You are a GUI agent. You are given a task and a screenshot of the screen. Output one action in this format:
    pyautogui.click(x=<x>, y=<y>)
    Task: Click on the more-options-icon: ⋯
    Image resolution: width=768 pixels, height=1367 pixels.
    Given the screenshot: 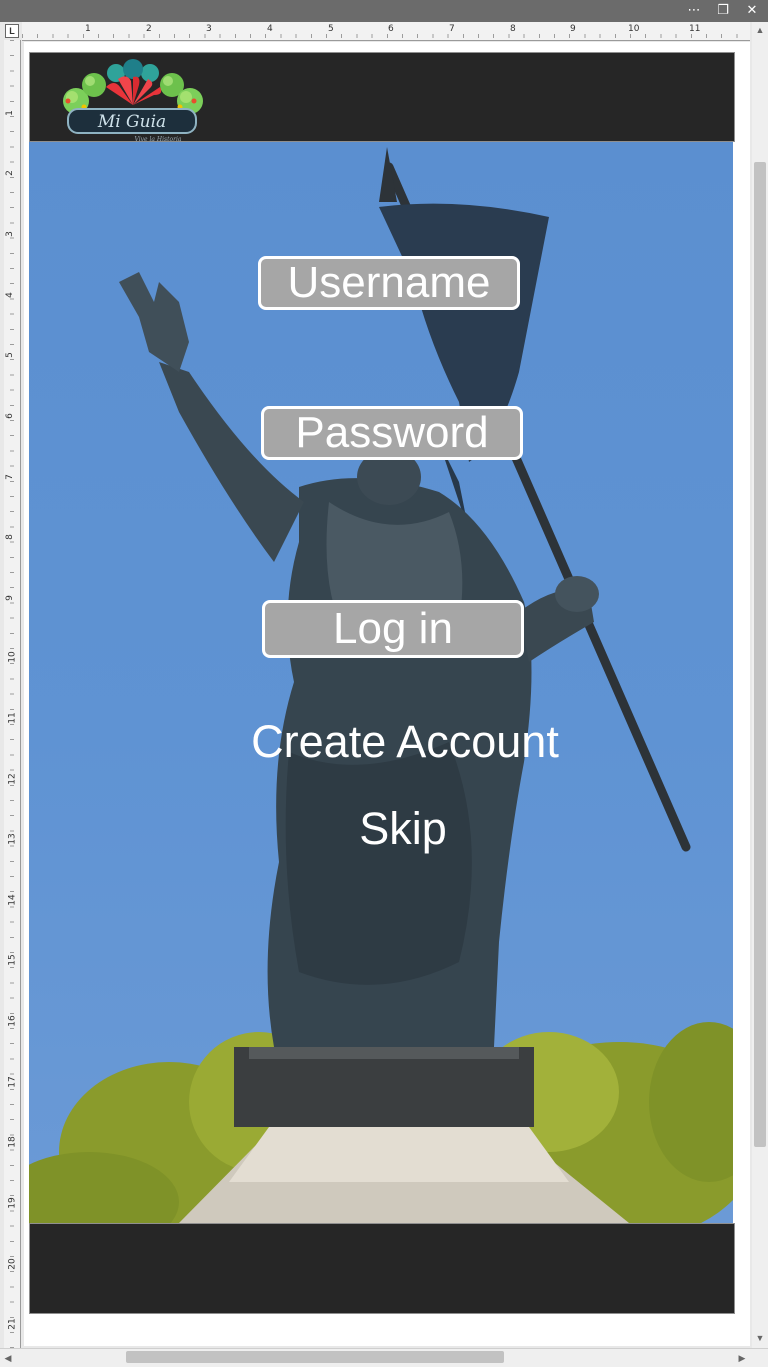 What is the action you would take?
    pyautogui.click(x=694, y=11)
    